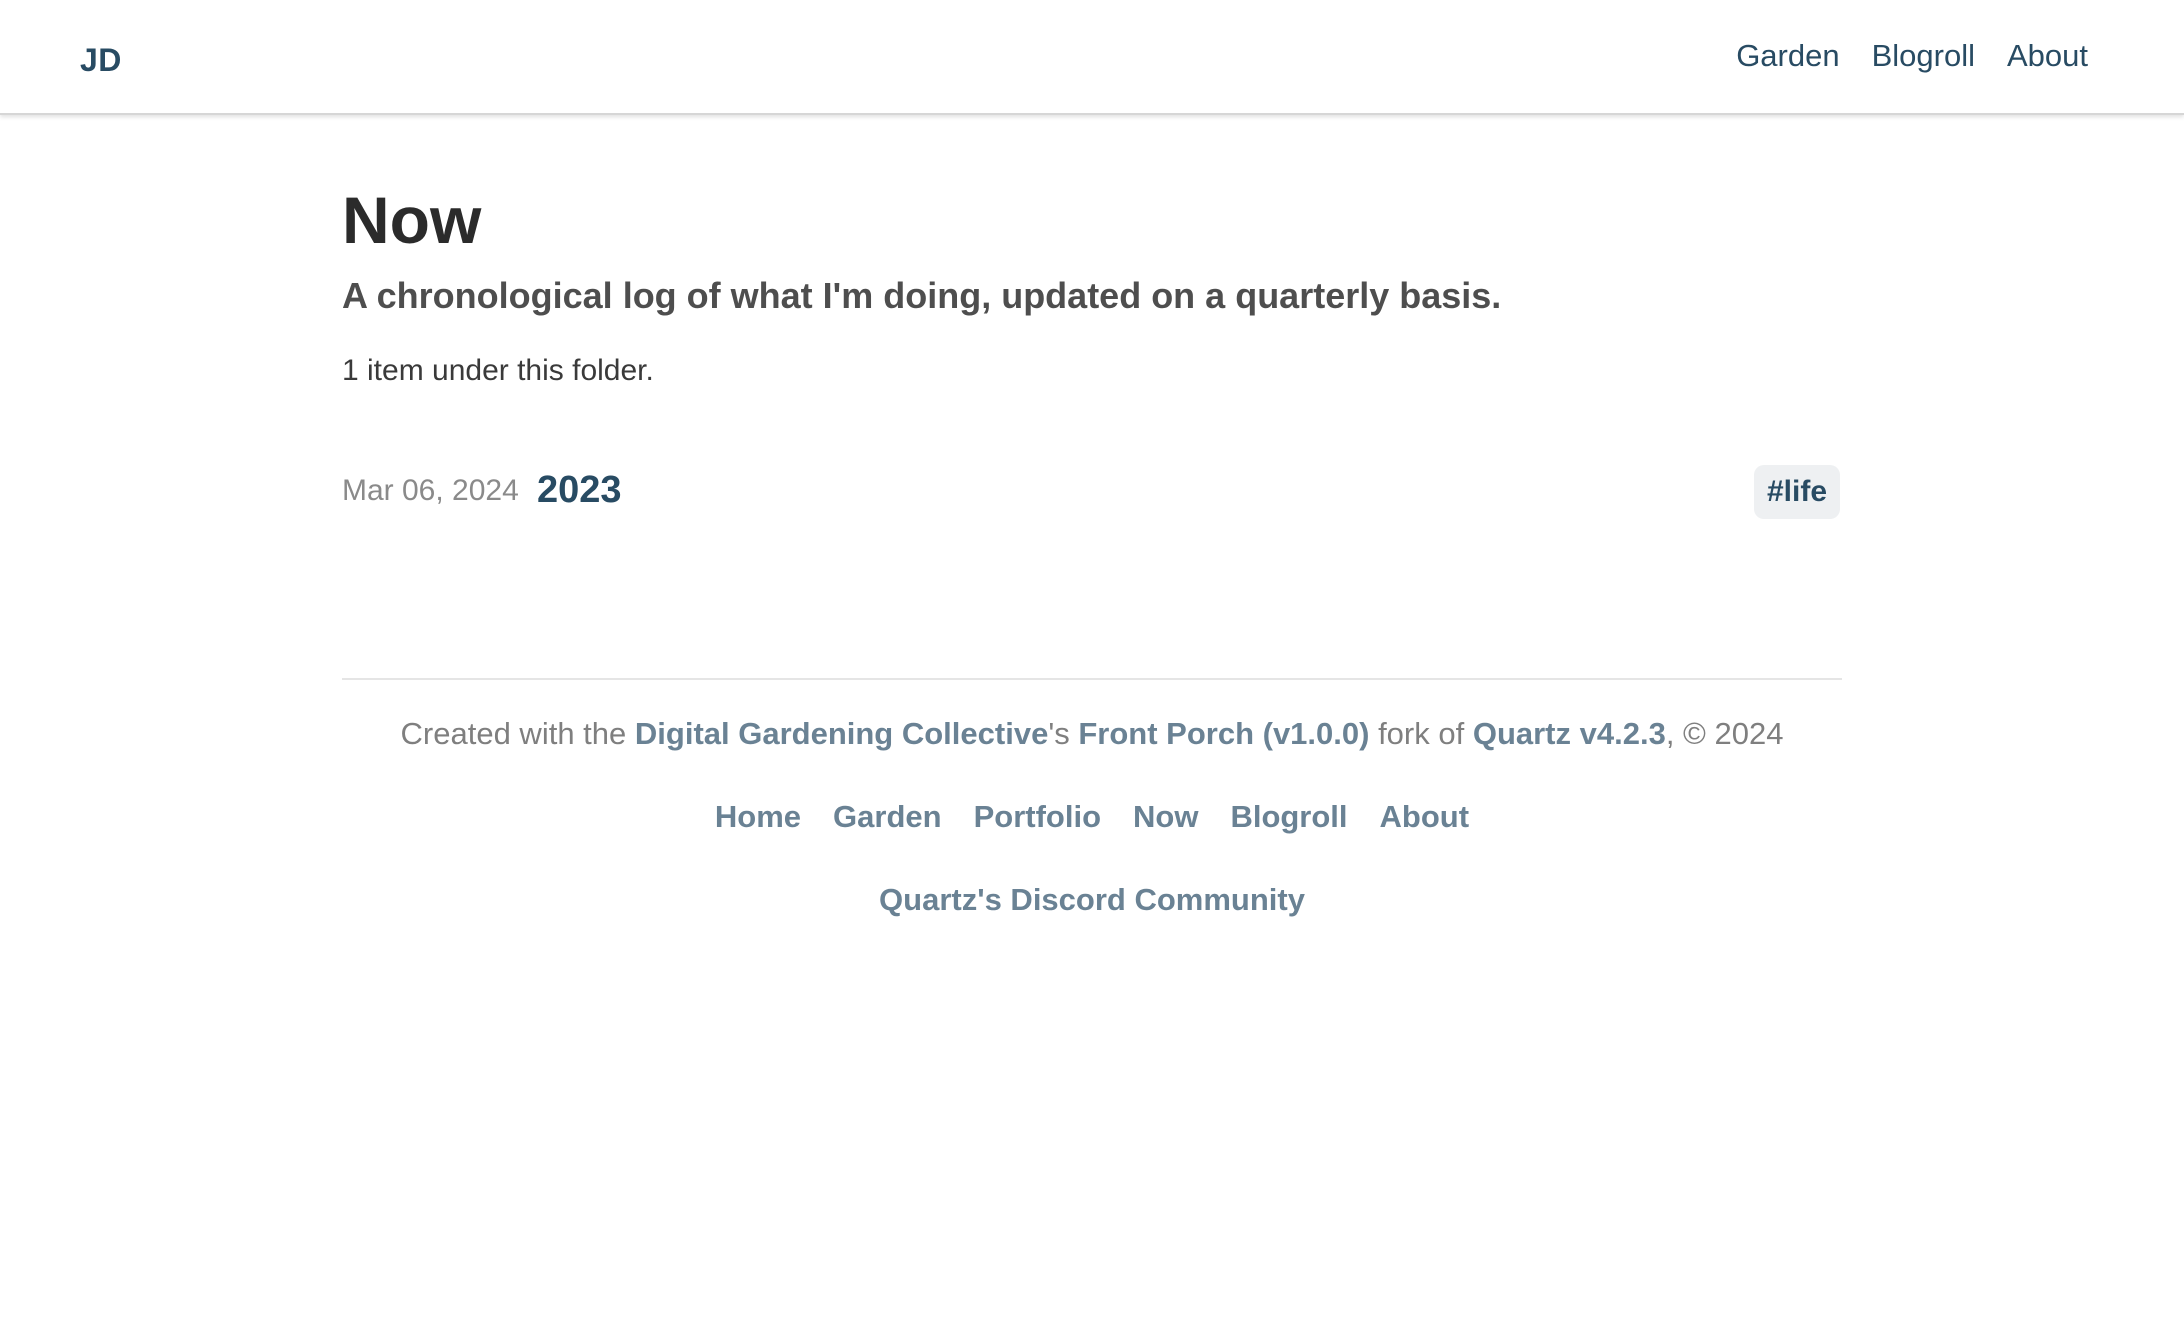  Describe the element at coordinates (1724, 733) in the screenshot. I see `credit-suffix: , © 2024` at that location.